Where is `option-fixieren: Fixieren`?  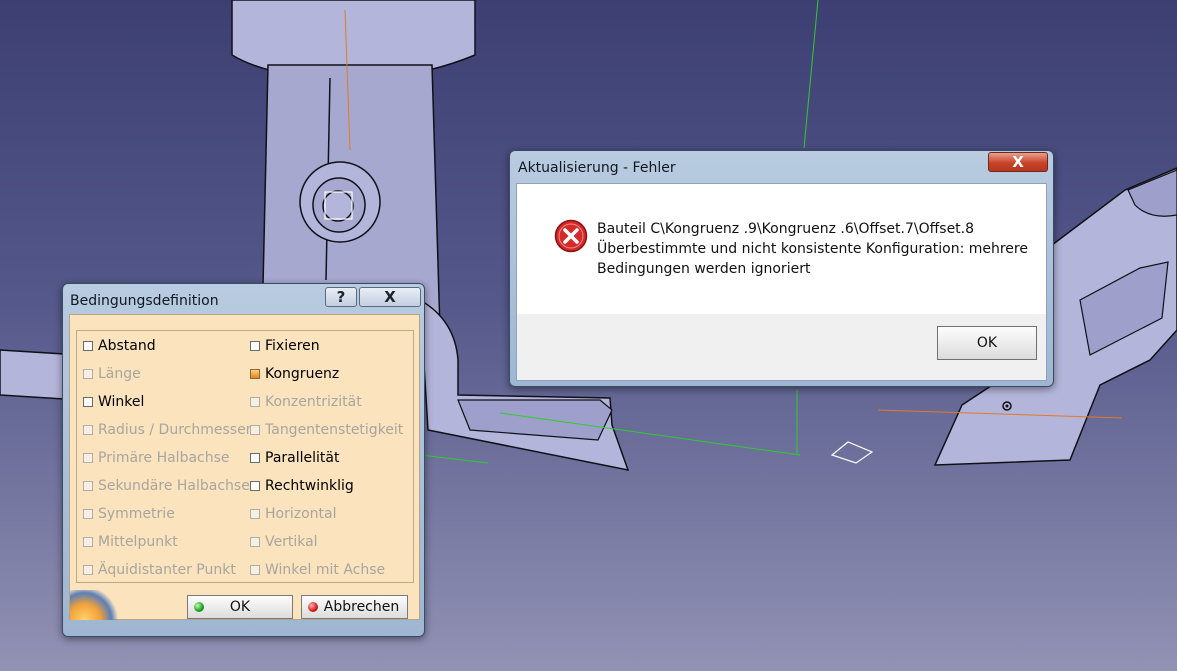 option-fixieren: Fixieren is located at coordinates (285, 346).